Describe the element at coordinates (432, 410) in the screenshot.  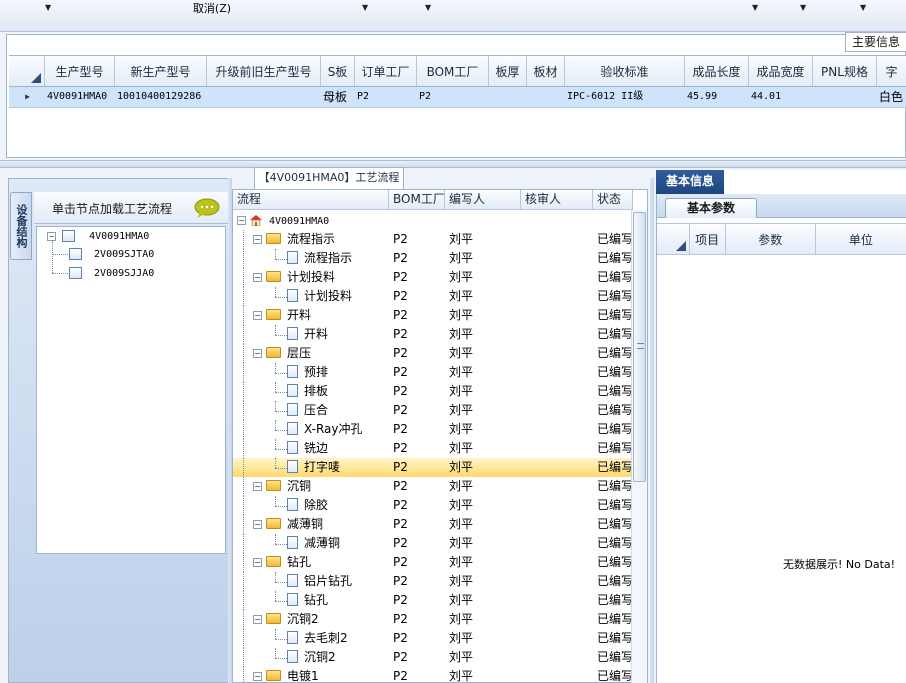
I see `tree-node-step: 压合 P2 刘平 已编写` at that location.